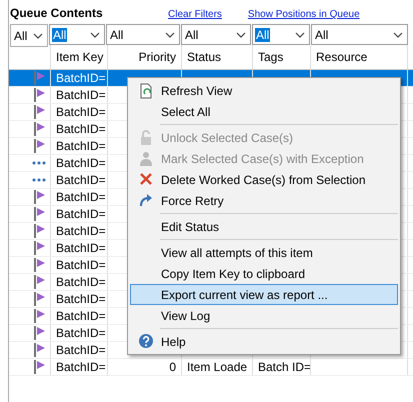  What do you see at coordinates (79, 57) in the screenshot?
I see `column-header: Item Key` at bounding box center [79, 57].